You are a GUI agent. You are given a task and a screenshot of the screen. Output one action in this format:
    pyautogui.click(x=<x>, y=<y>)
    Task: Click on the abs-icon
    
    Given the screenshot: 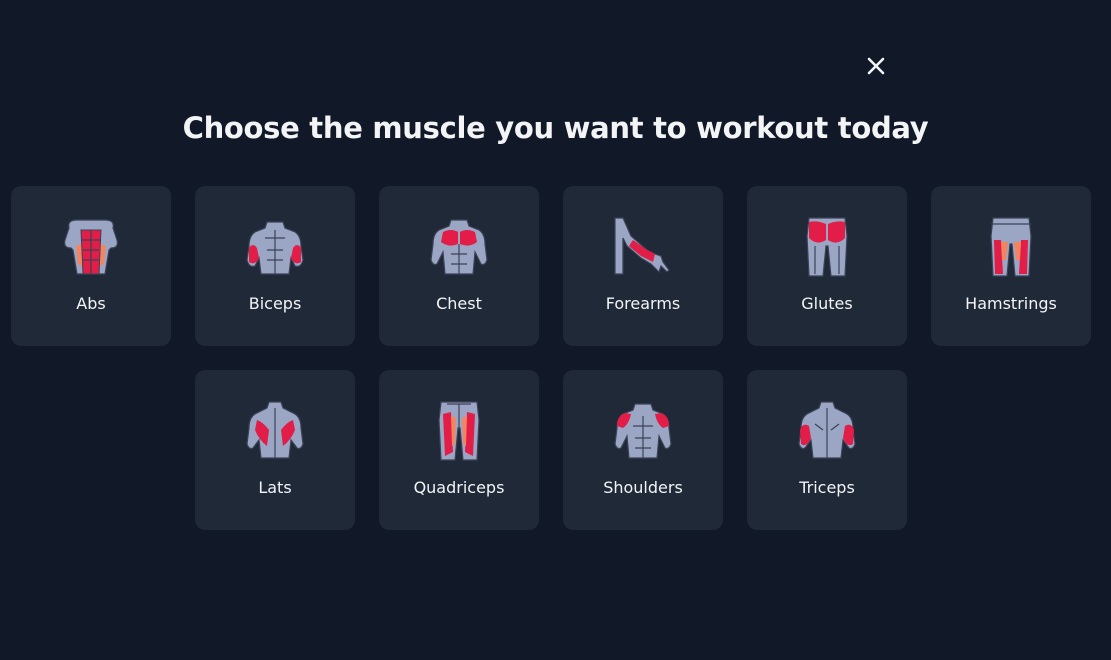 What is the action you would take?
    pyautogui.click(x=91, y=247)
    